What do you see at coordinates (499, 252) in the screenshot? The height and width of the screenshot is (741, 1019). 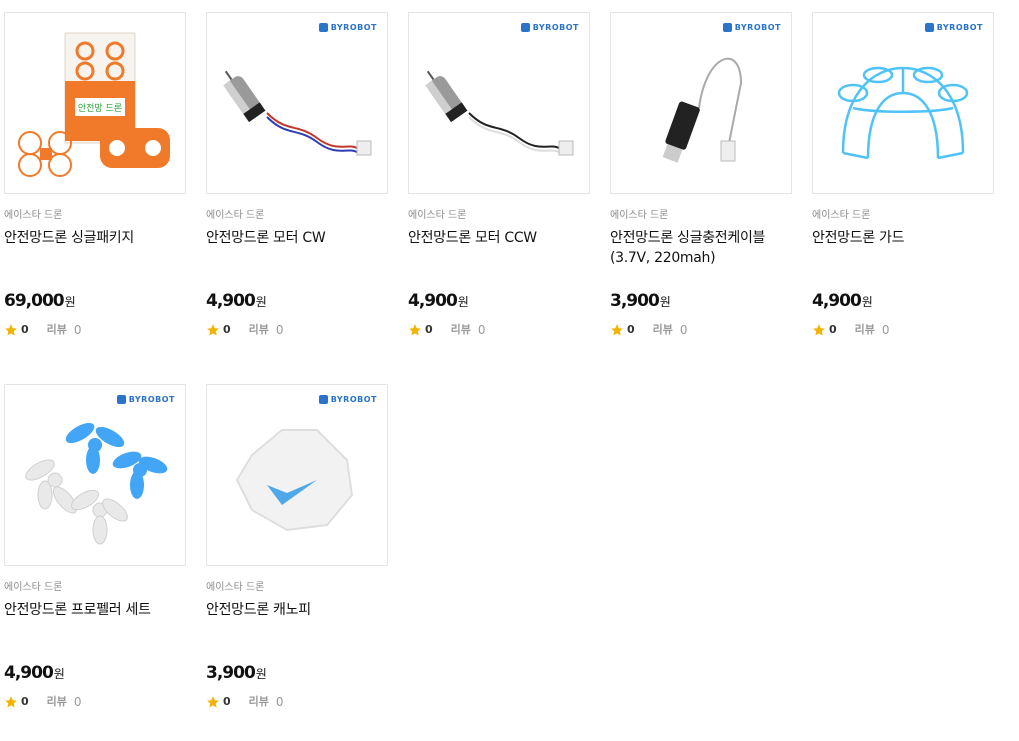 I see `product-name: 안전망드론 모터 CCW` at bounding box center [499, 252].